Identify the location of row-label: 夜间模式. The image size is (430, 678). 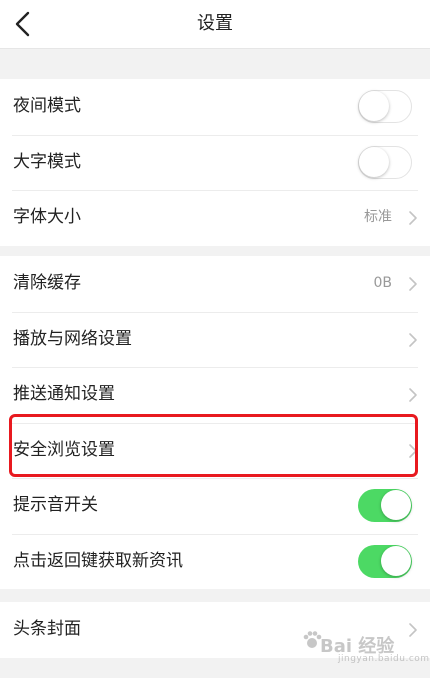
(47, 106).